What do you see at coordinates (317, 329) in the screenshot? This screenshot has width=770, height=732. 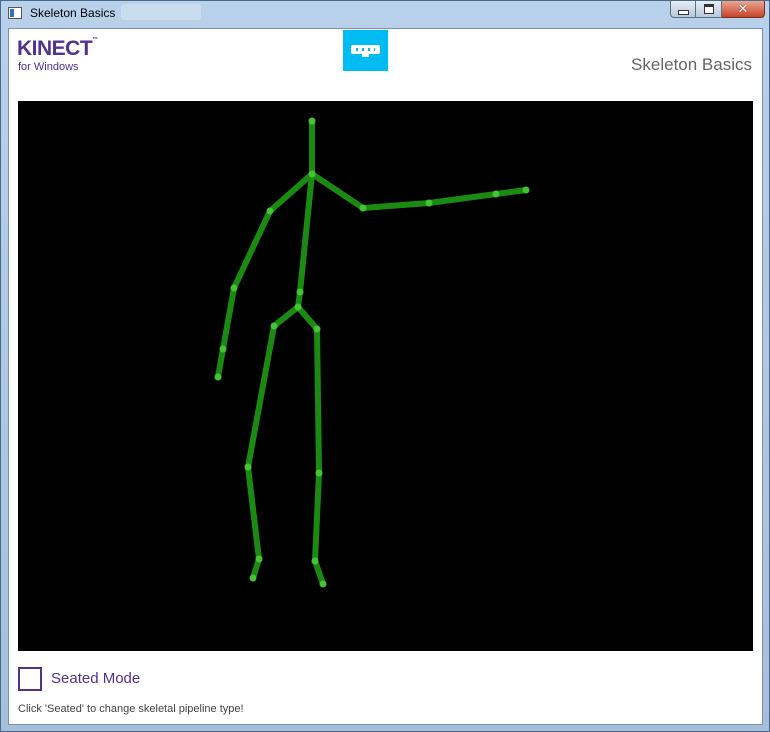 I see `joint-hip-right` at bounding box center [317, 329].